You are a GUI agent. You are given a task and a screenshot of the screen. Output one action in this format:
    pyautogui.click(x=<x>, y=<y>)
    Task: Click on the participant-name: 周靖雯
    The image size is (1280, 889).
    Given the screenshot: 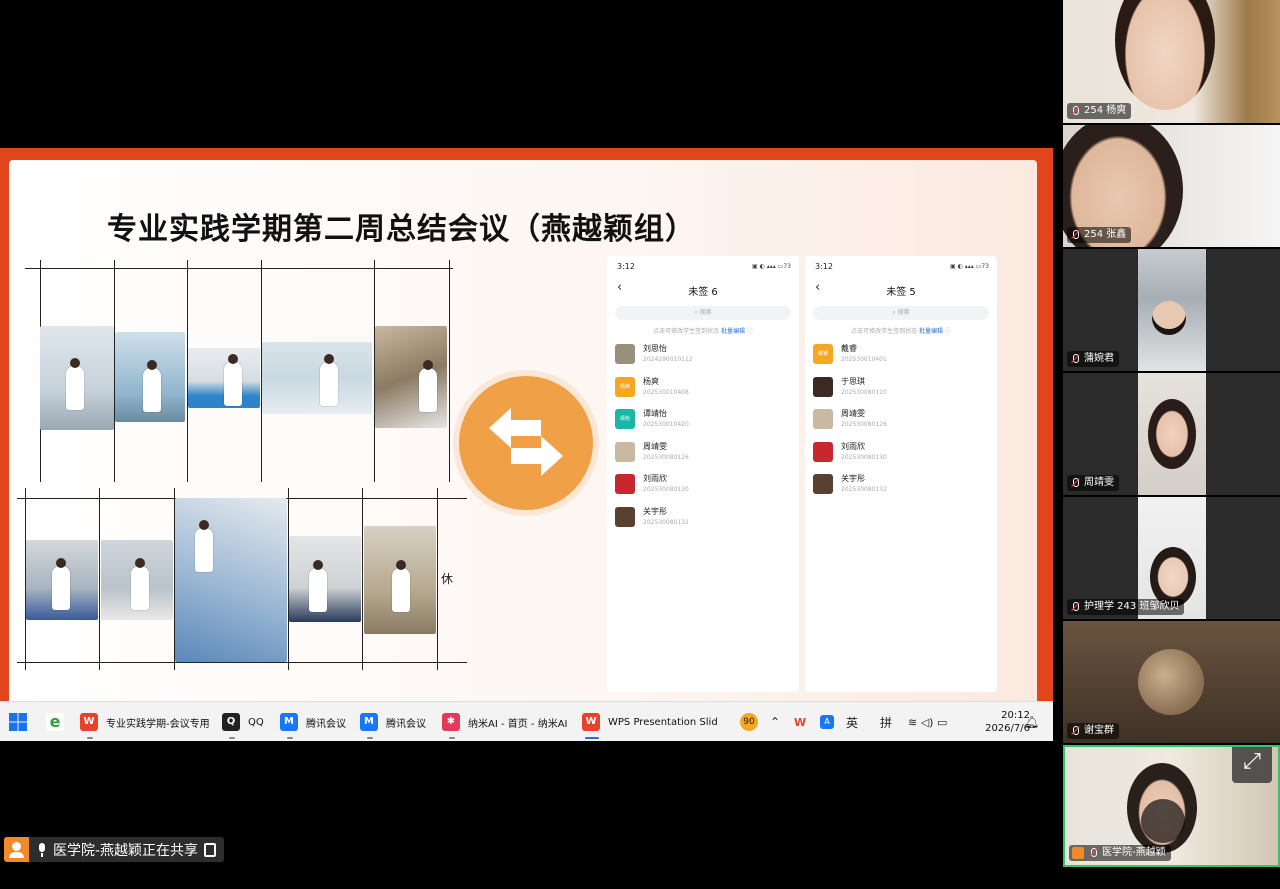 What is the action you would take?
    pyautogui.click(x=1093, y=483)
    